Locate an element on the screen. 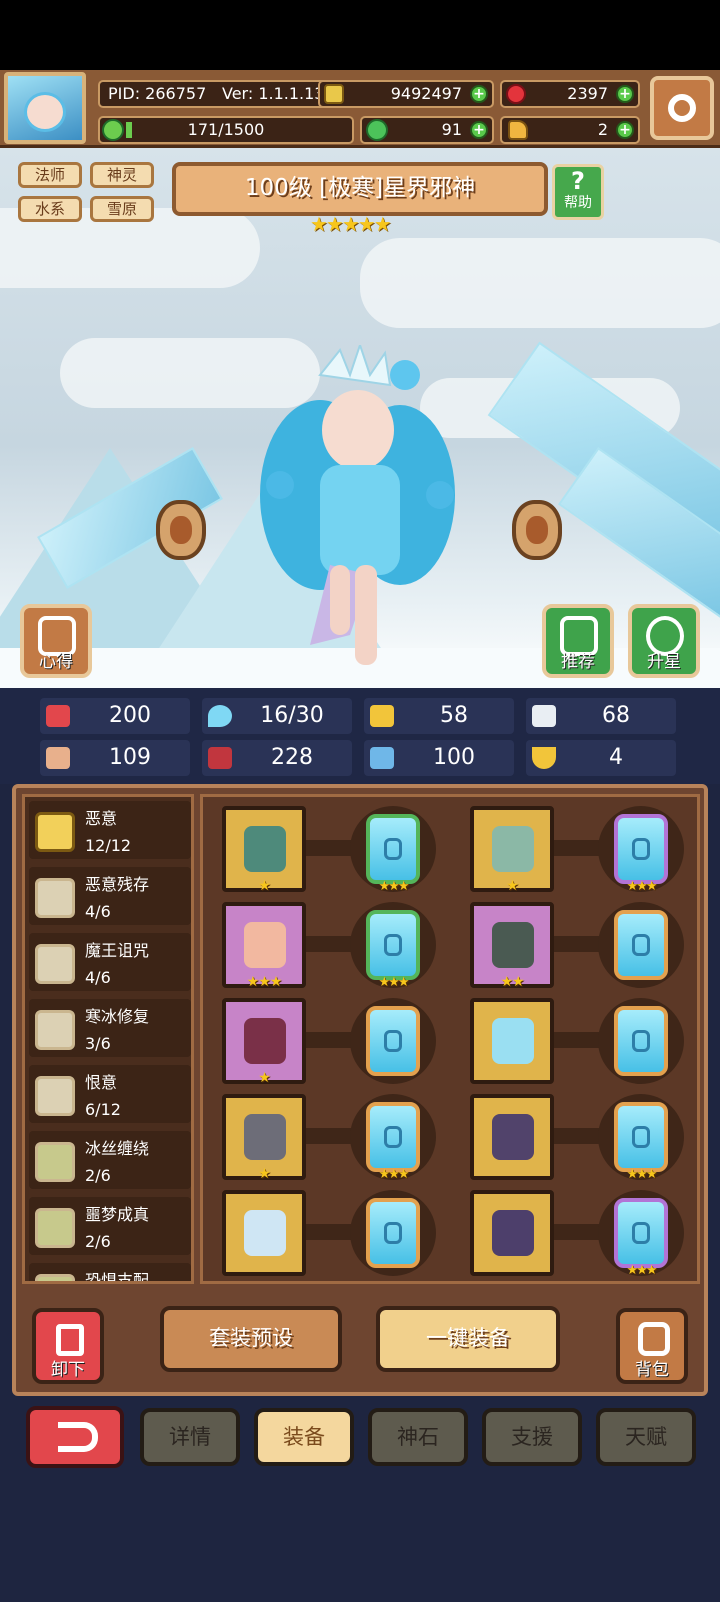  ghost-badge-icon is located at coordinates (55, 1096).